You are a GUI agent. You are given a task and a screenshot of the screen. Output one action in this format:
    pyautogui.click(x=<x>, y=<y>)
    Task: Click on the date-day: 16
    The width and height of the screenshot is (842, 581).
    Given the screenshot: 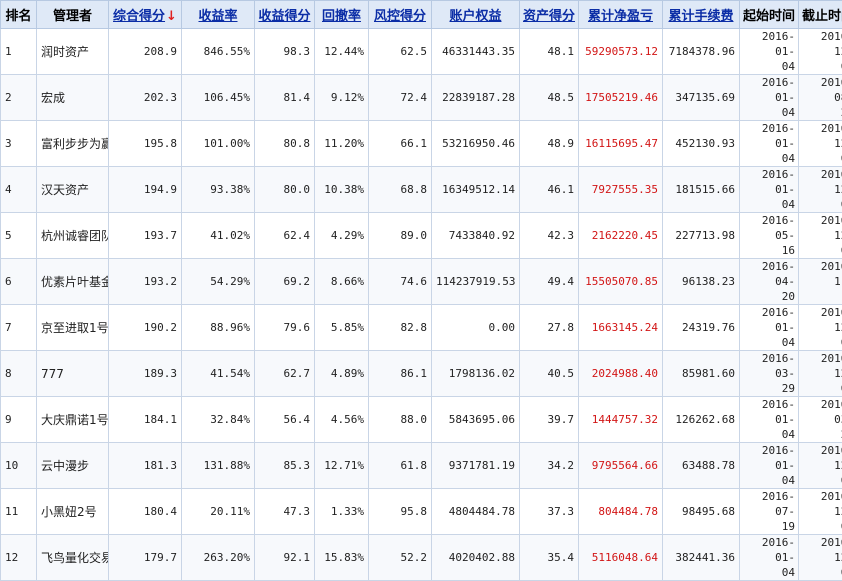 What is the action you would take?
    pyautogui.click(x=769, y=250)
    